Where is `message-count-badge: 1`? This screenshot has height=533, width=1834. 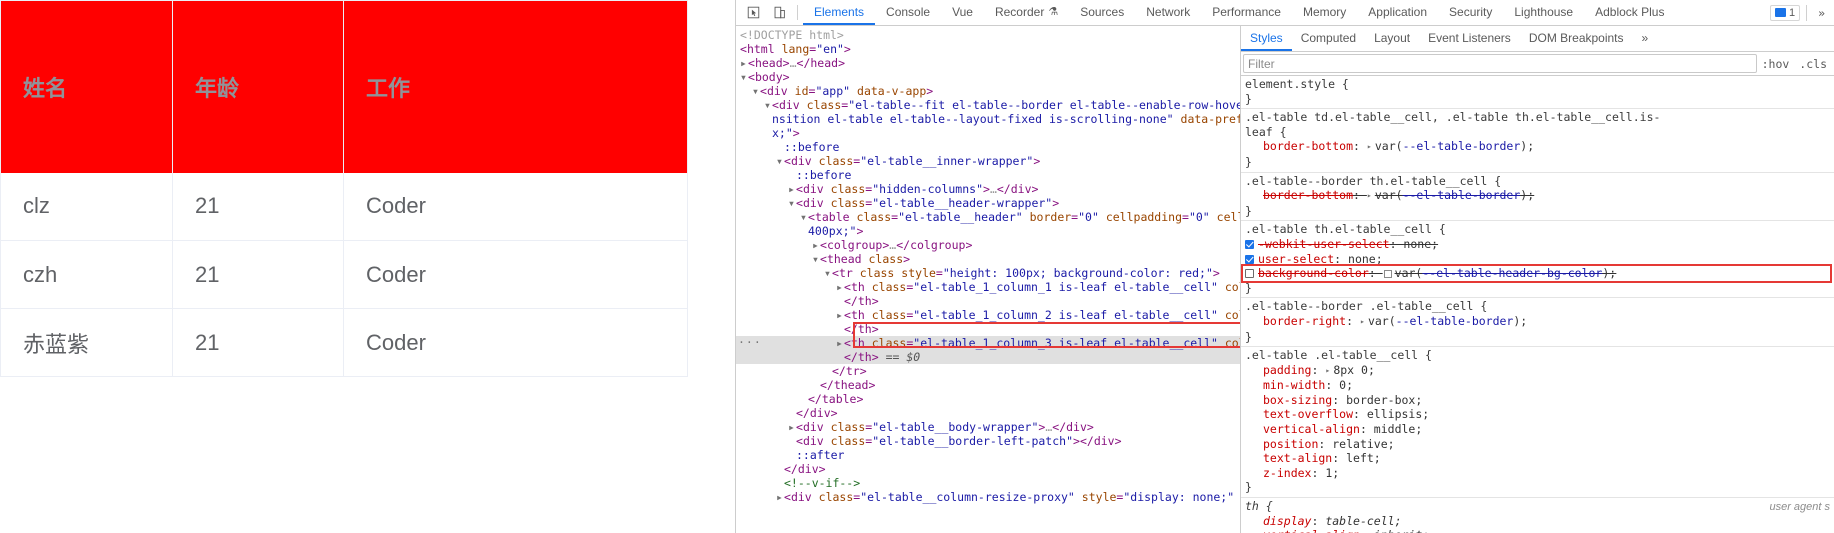
message-count-badge: 1 is located at coordinates (1785, 12).